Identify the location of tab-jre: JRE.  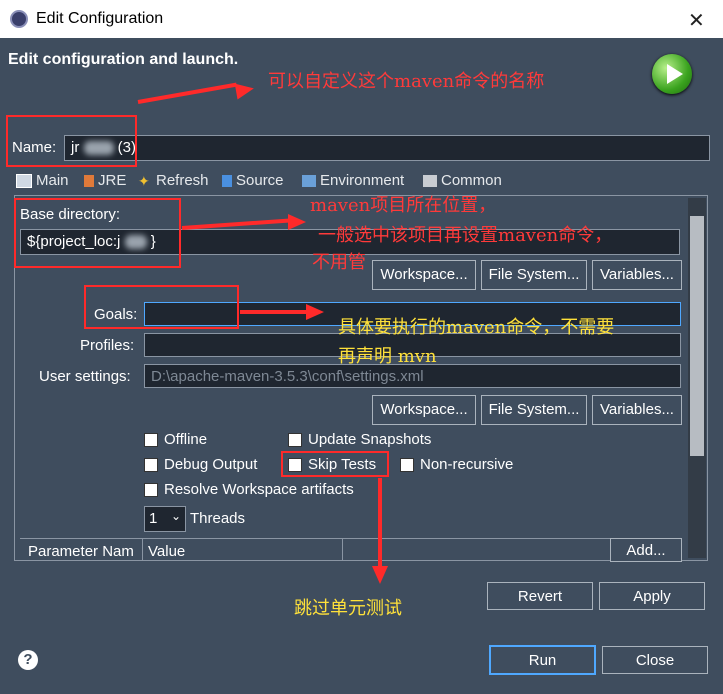
(105, 180).